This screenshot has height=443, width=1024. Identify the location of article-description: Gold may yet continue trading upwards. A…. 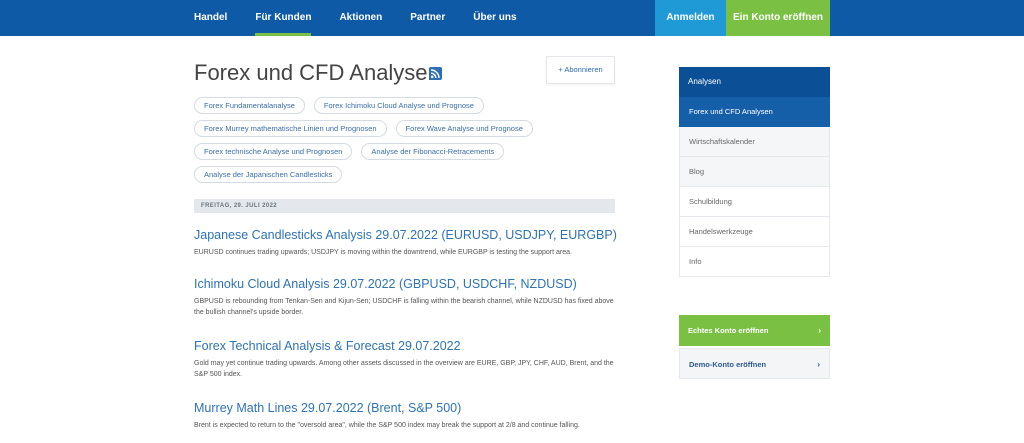
(404, 369).